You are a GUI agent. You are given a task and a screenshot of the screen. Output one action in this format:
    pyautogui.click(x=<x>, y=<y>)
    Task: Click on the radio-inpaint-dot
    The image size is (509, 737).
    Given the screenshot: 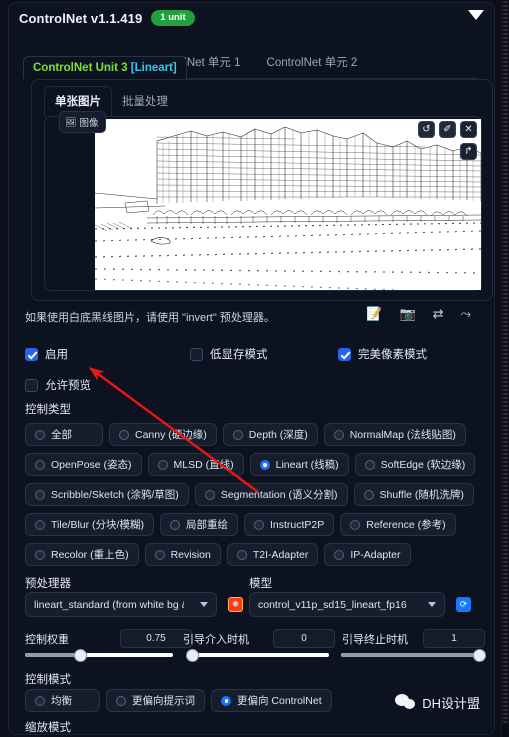 What is the action you would take?
    pyautogui.click(x=174, y=524)
    